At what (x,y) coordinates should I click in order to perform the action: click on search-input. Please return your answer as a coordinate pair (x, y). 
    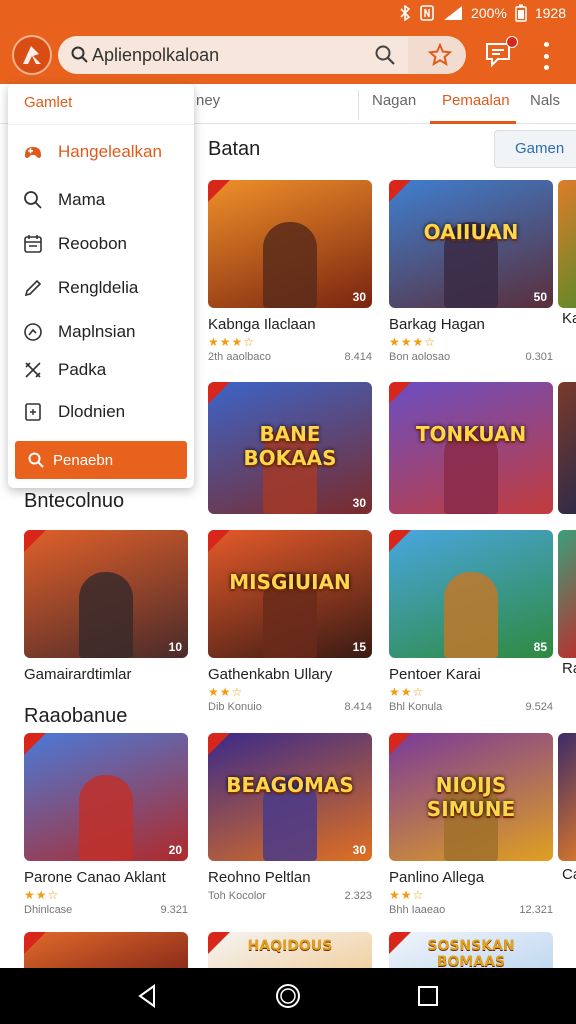
    Looking at the image, I should click on (237, 55).